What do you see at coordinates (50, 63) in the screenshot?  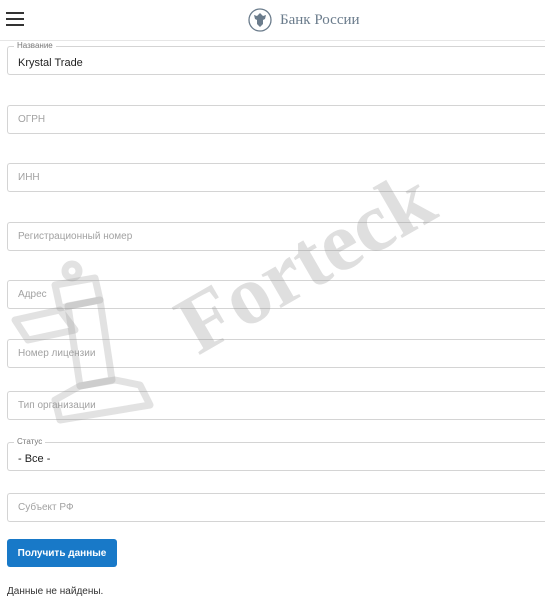 I see `name-value: Krystal Trade` at bounding box center [50, 63].